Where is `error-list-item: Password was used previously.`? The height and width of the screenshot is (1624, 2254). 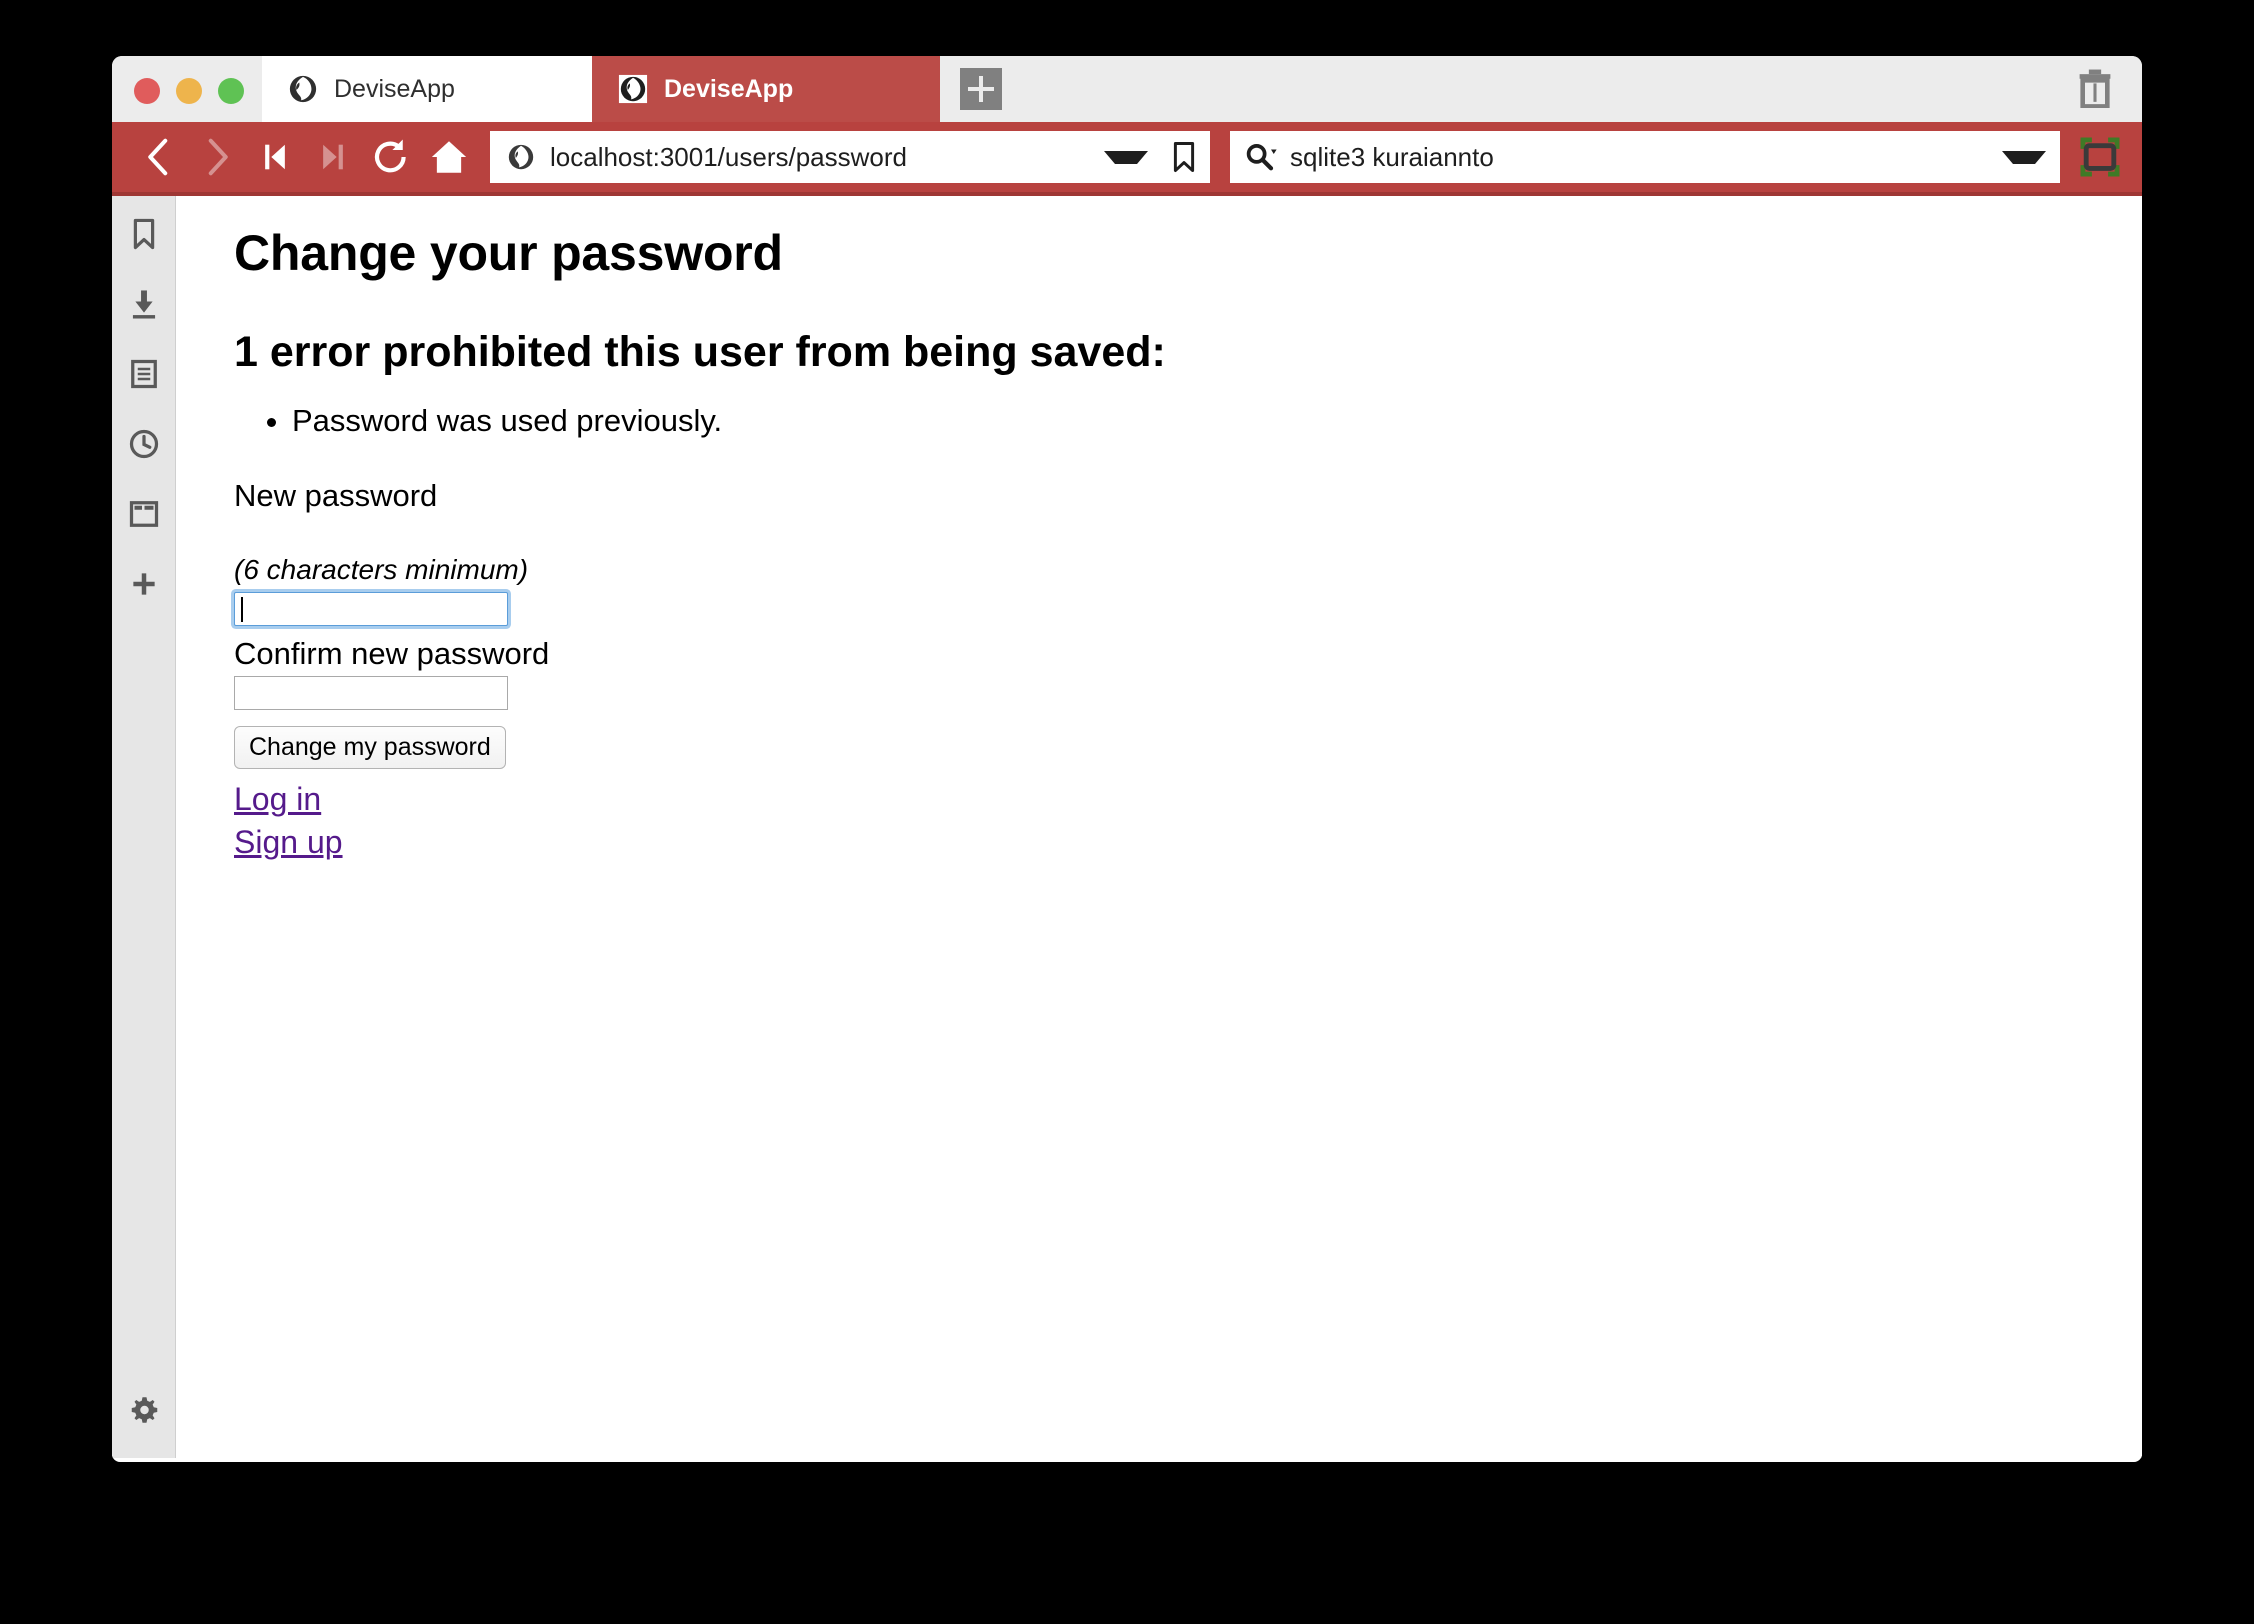 error-list-item: Password was used previously. is located at coordinates (1217, 421).